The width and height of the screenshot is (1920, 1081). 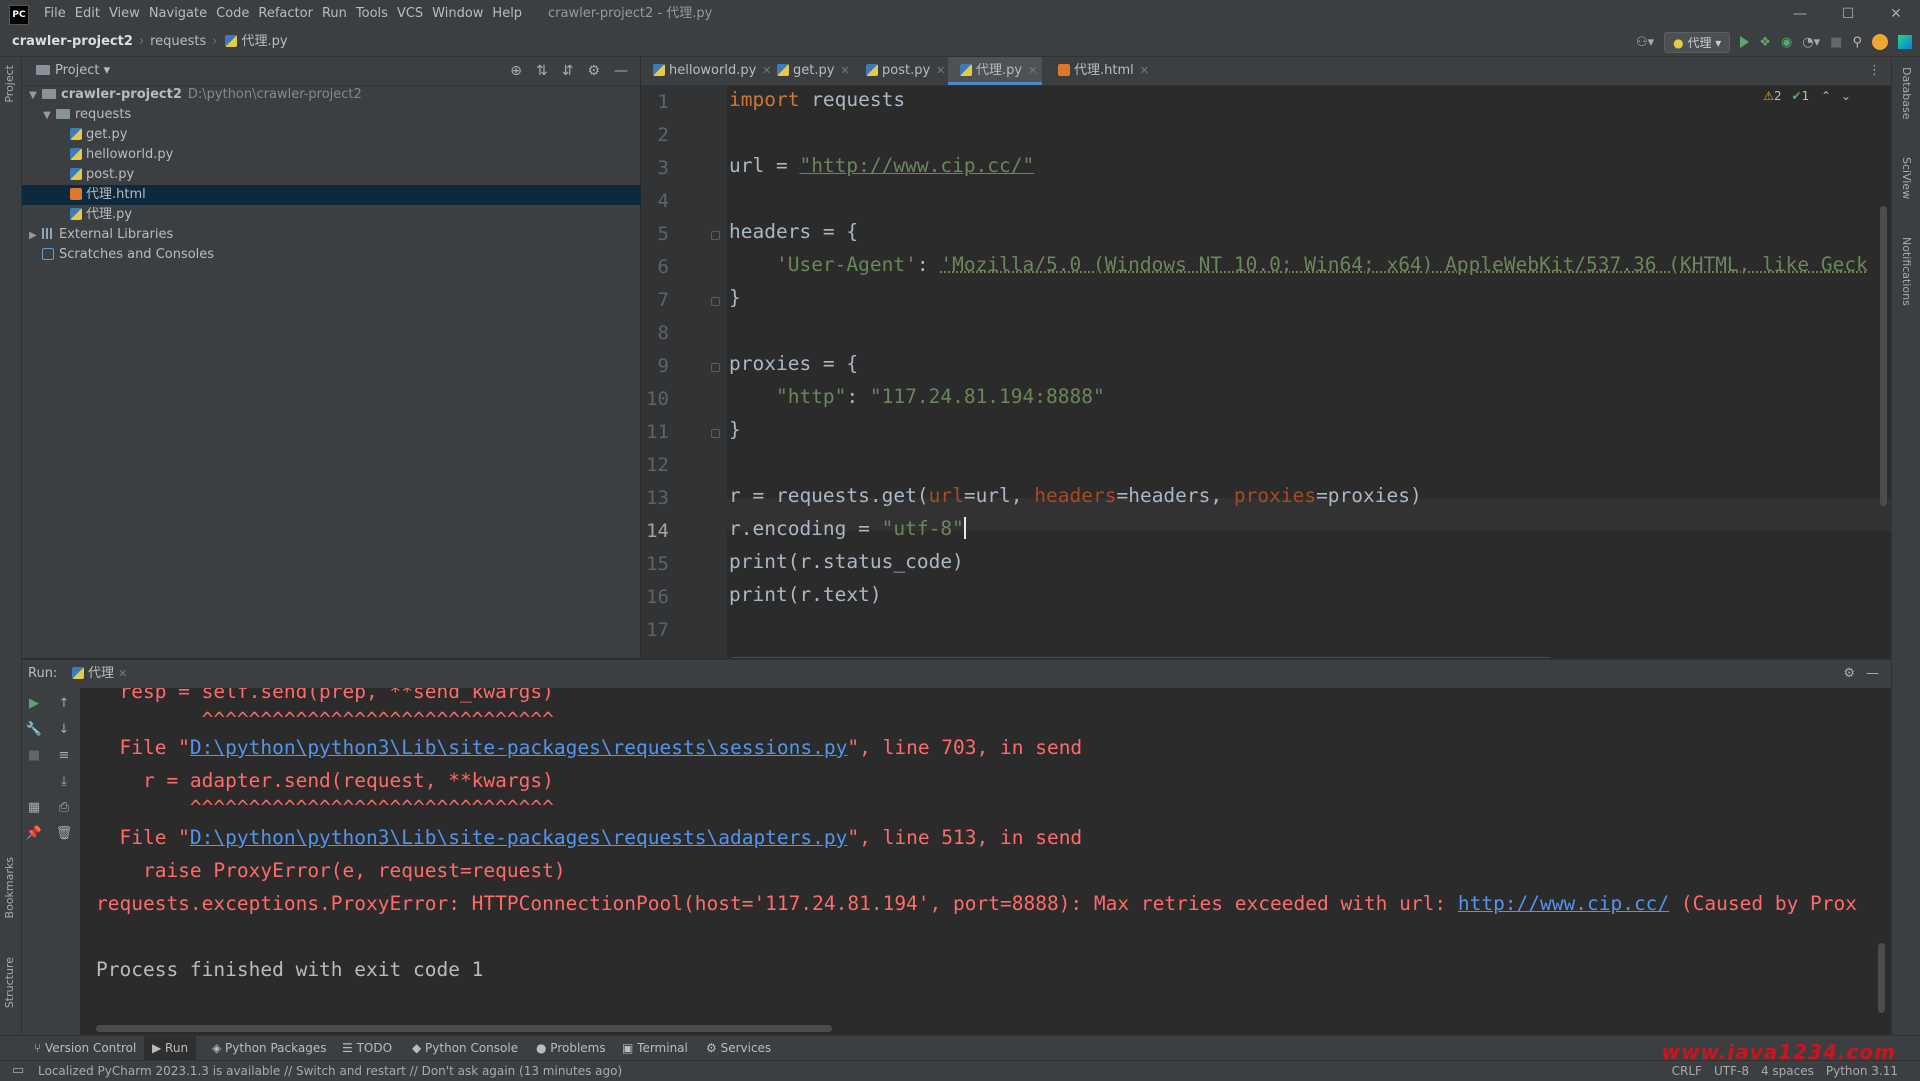 What do you see at coordinates (568, 71) in the screenshot?
I see `collapse-all-icon: ⇵` at bounding box center [568, 71].